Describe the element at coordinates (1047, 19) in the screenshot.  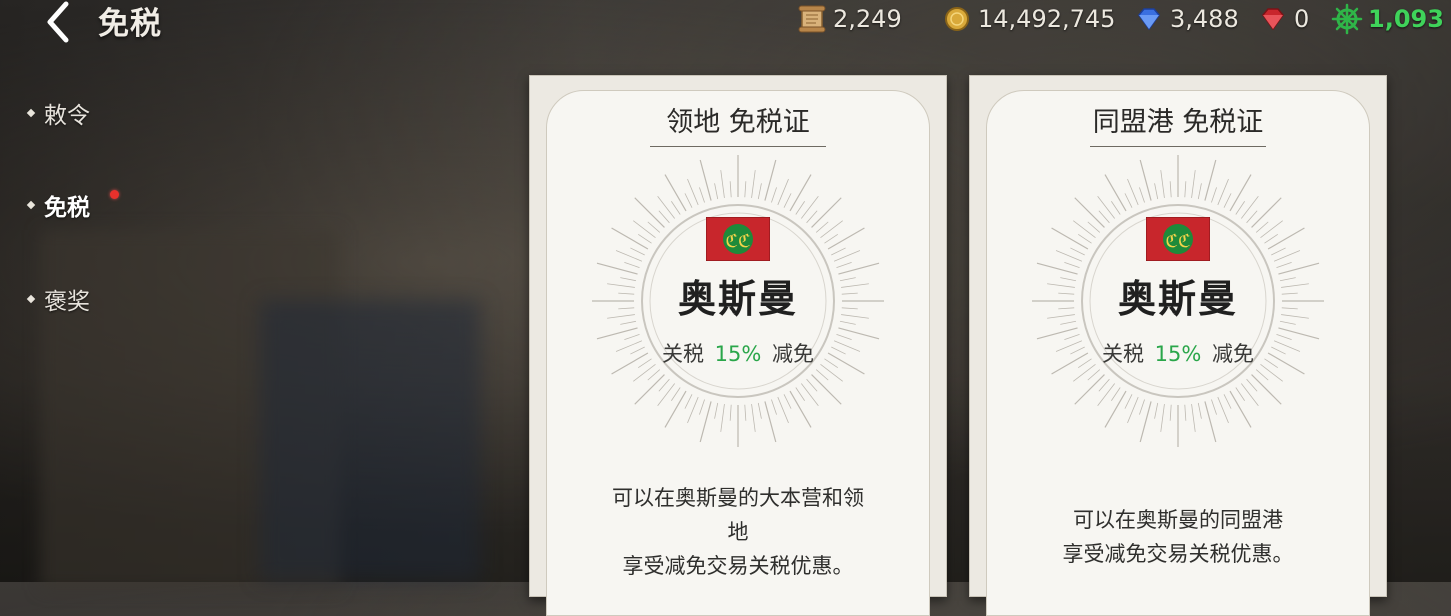
I see `resource-value: 14,492,745` at that location.